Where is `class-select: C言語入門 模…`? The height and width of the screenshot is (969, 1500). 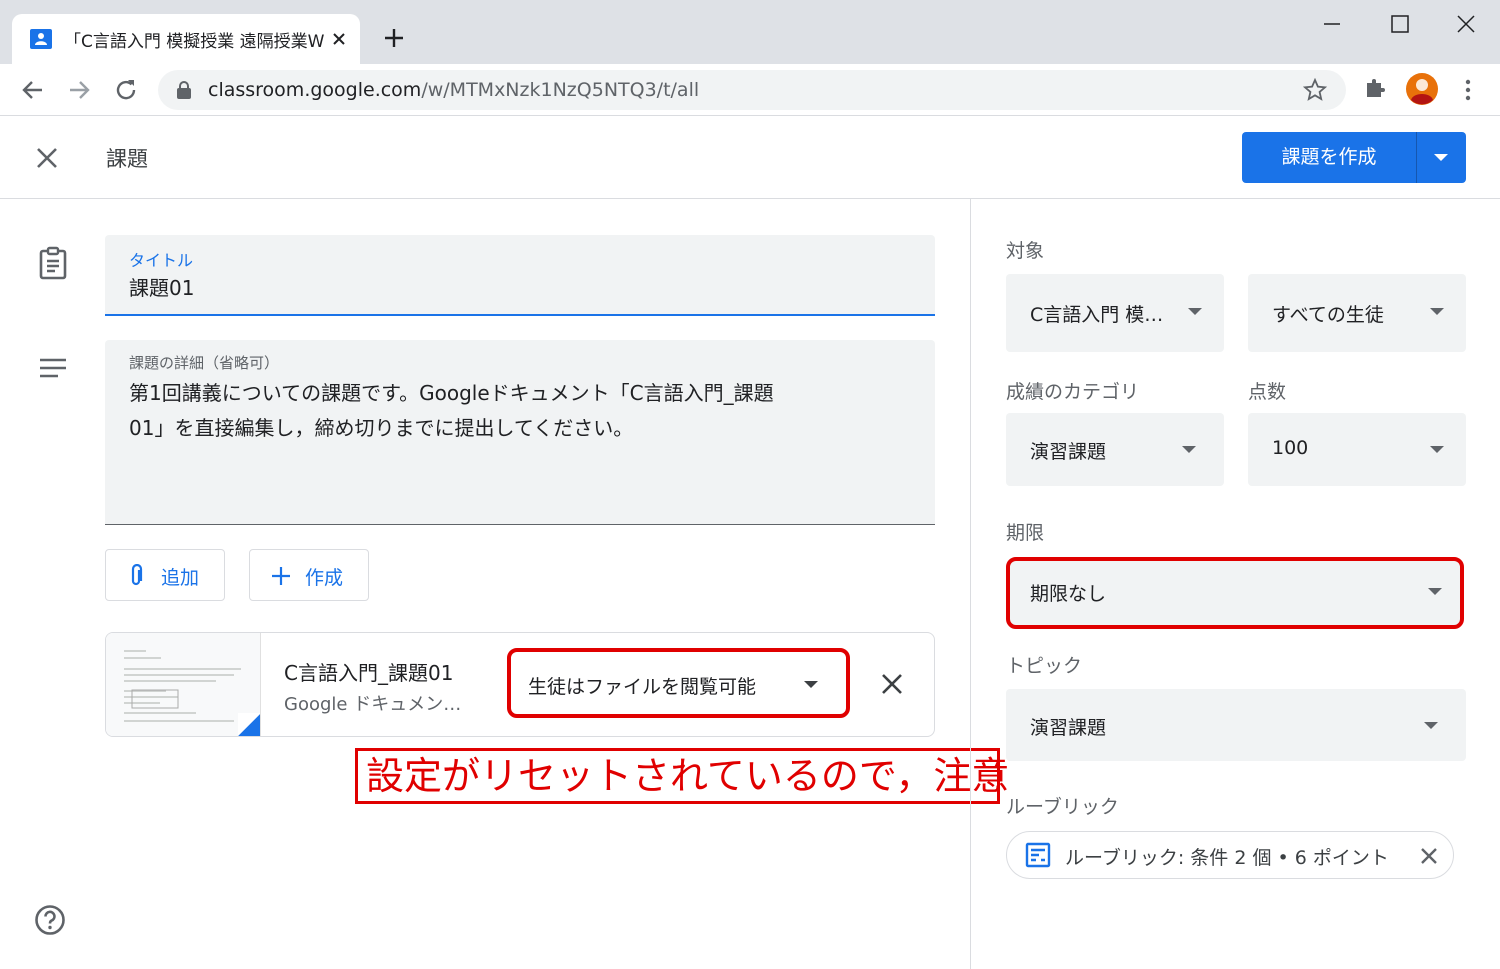 class-select: C言語入門 模… is located at coordinates (1115, 313).